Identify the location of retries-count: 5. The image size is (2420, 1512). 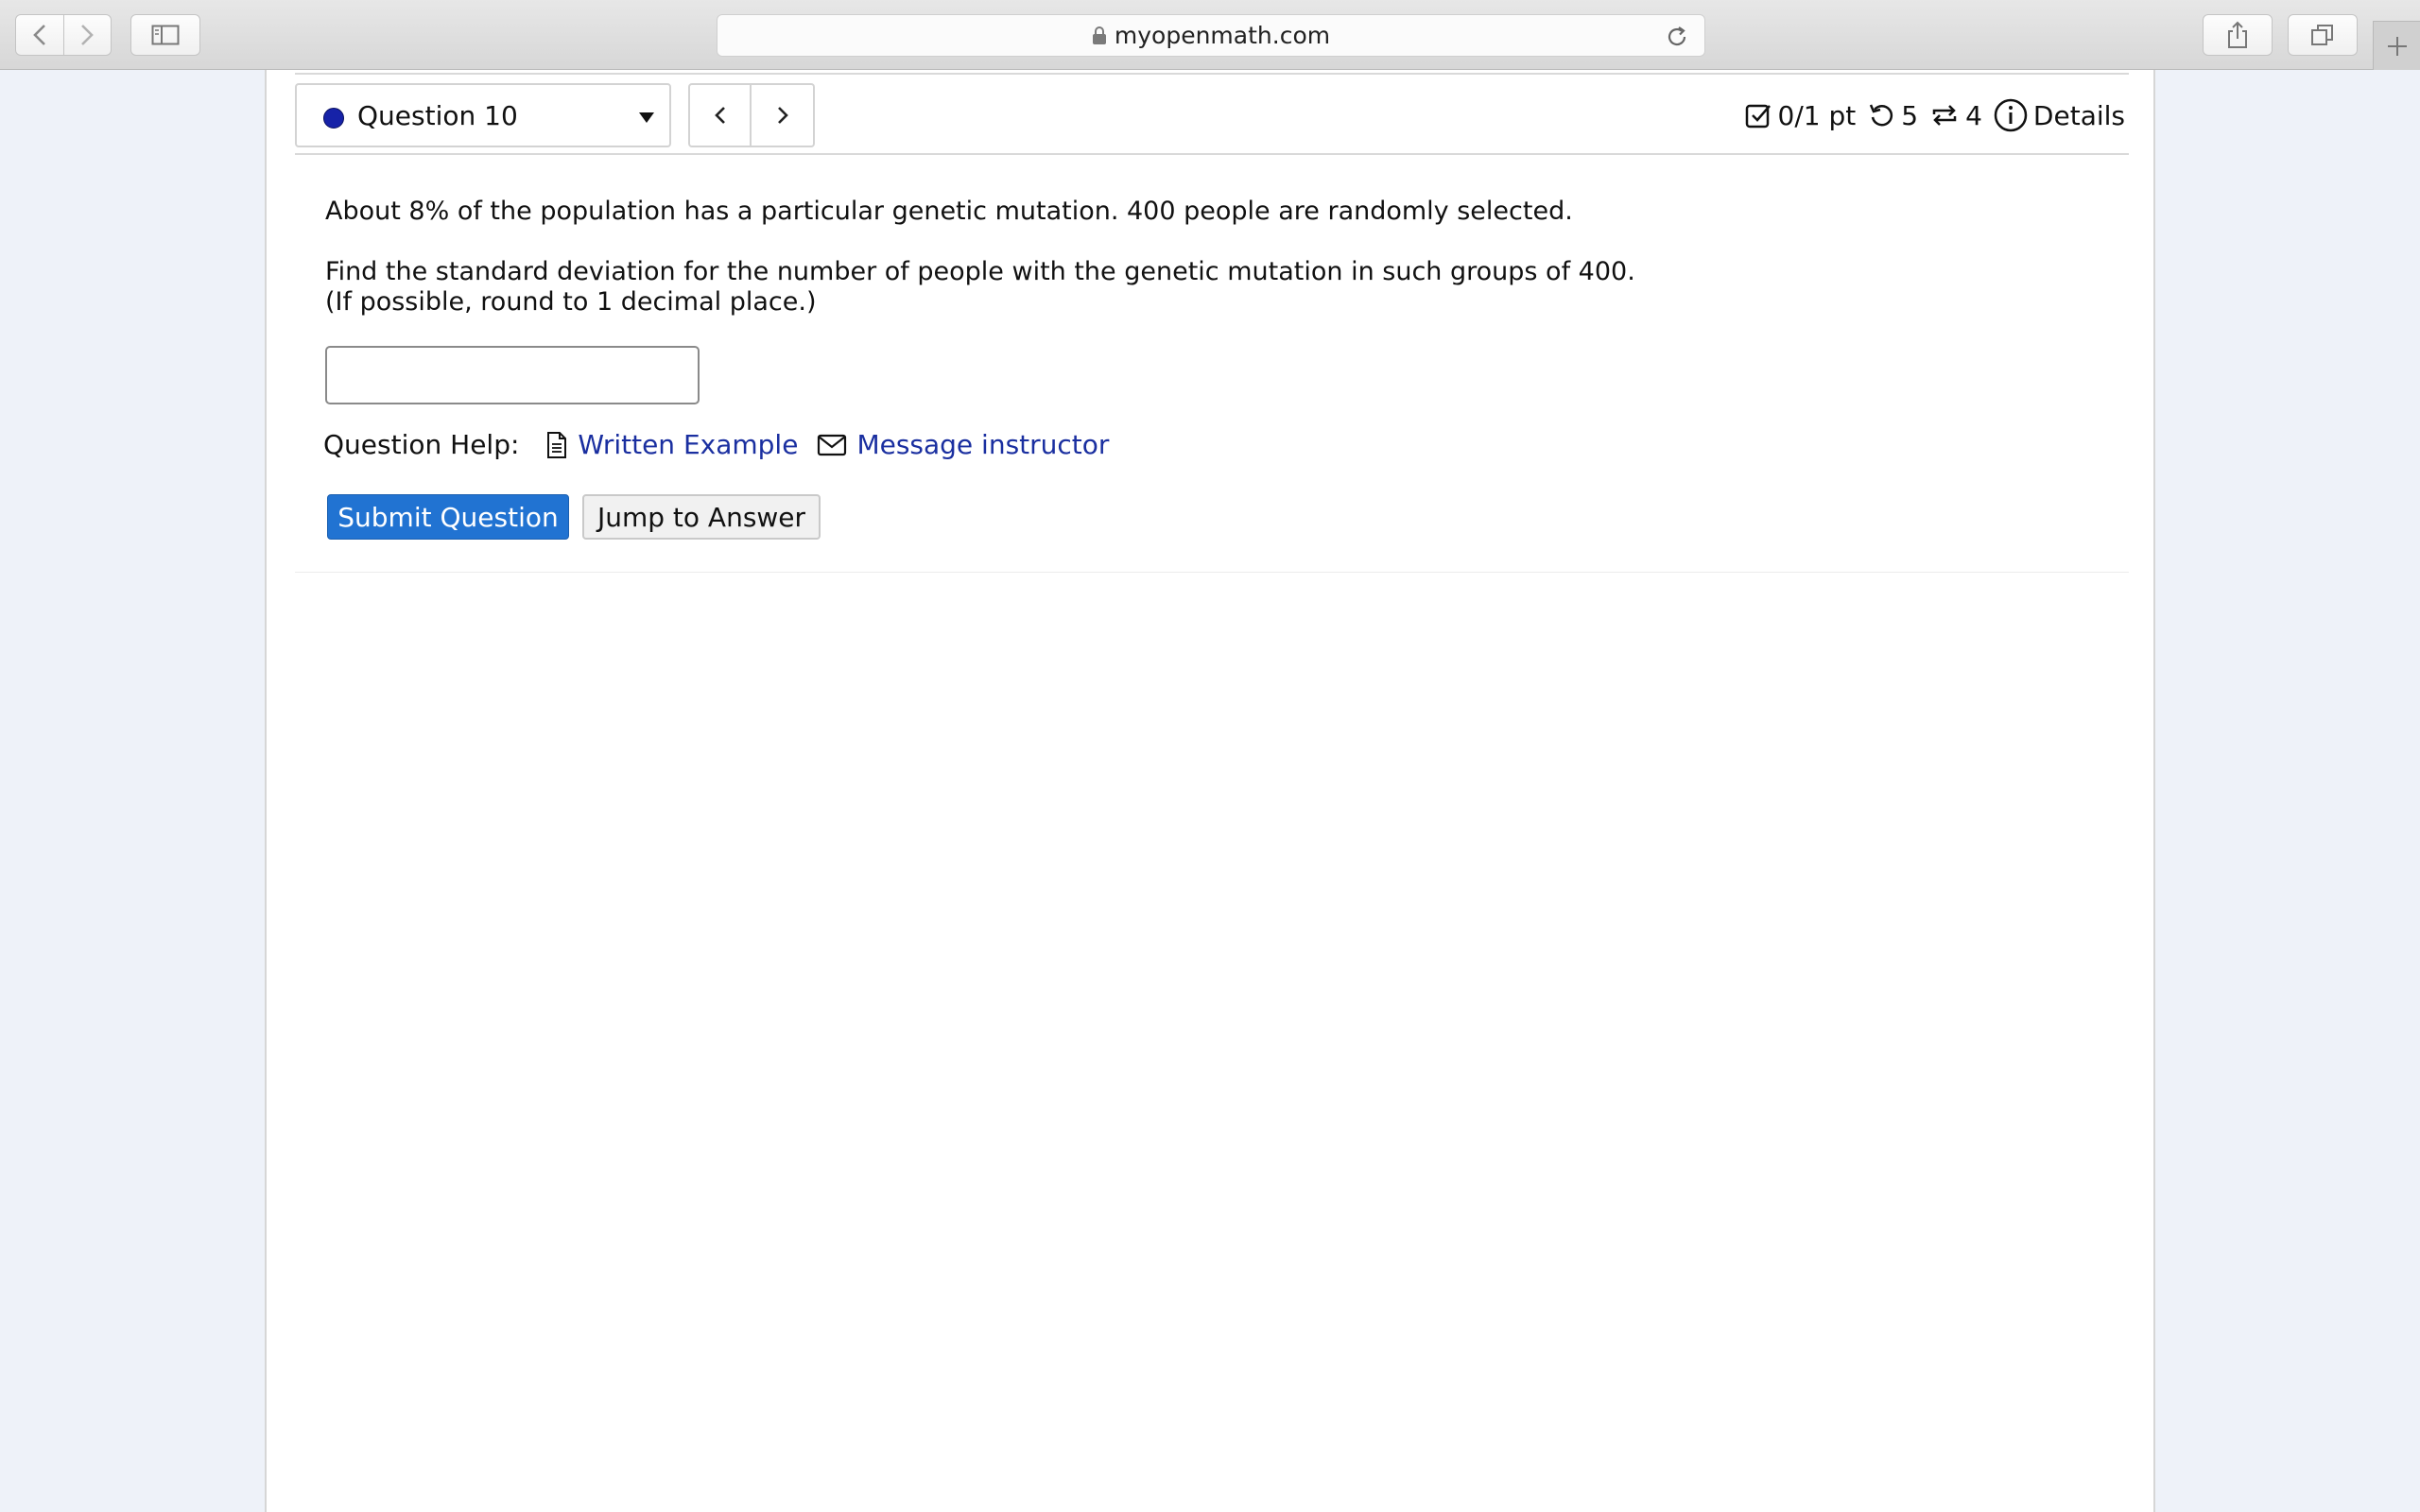
(1910, 115).